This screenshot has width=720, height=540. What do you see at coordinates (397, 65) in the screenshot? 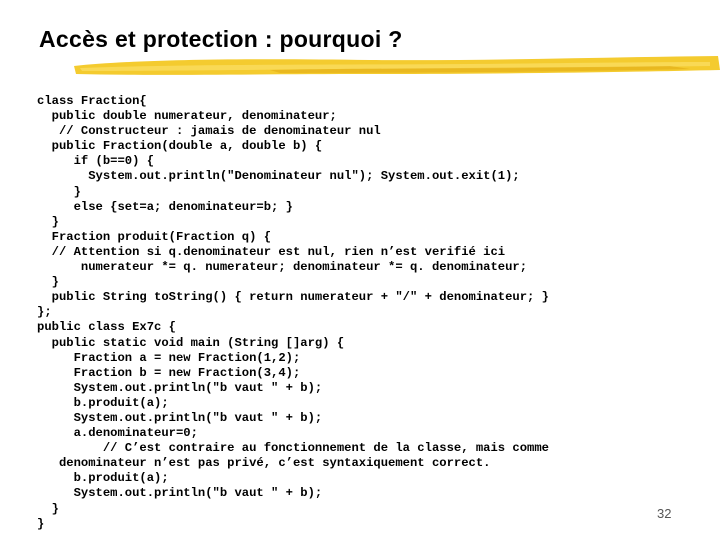
I see `title-underline-brush-stroke` at bounding box center [397, 65].